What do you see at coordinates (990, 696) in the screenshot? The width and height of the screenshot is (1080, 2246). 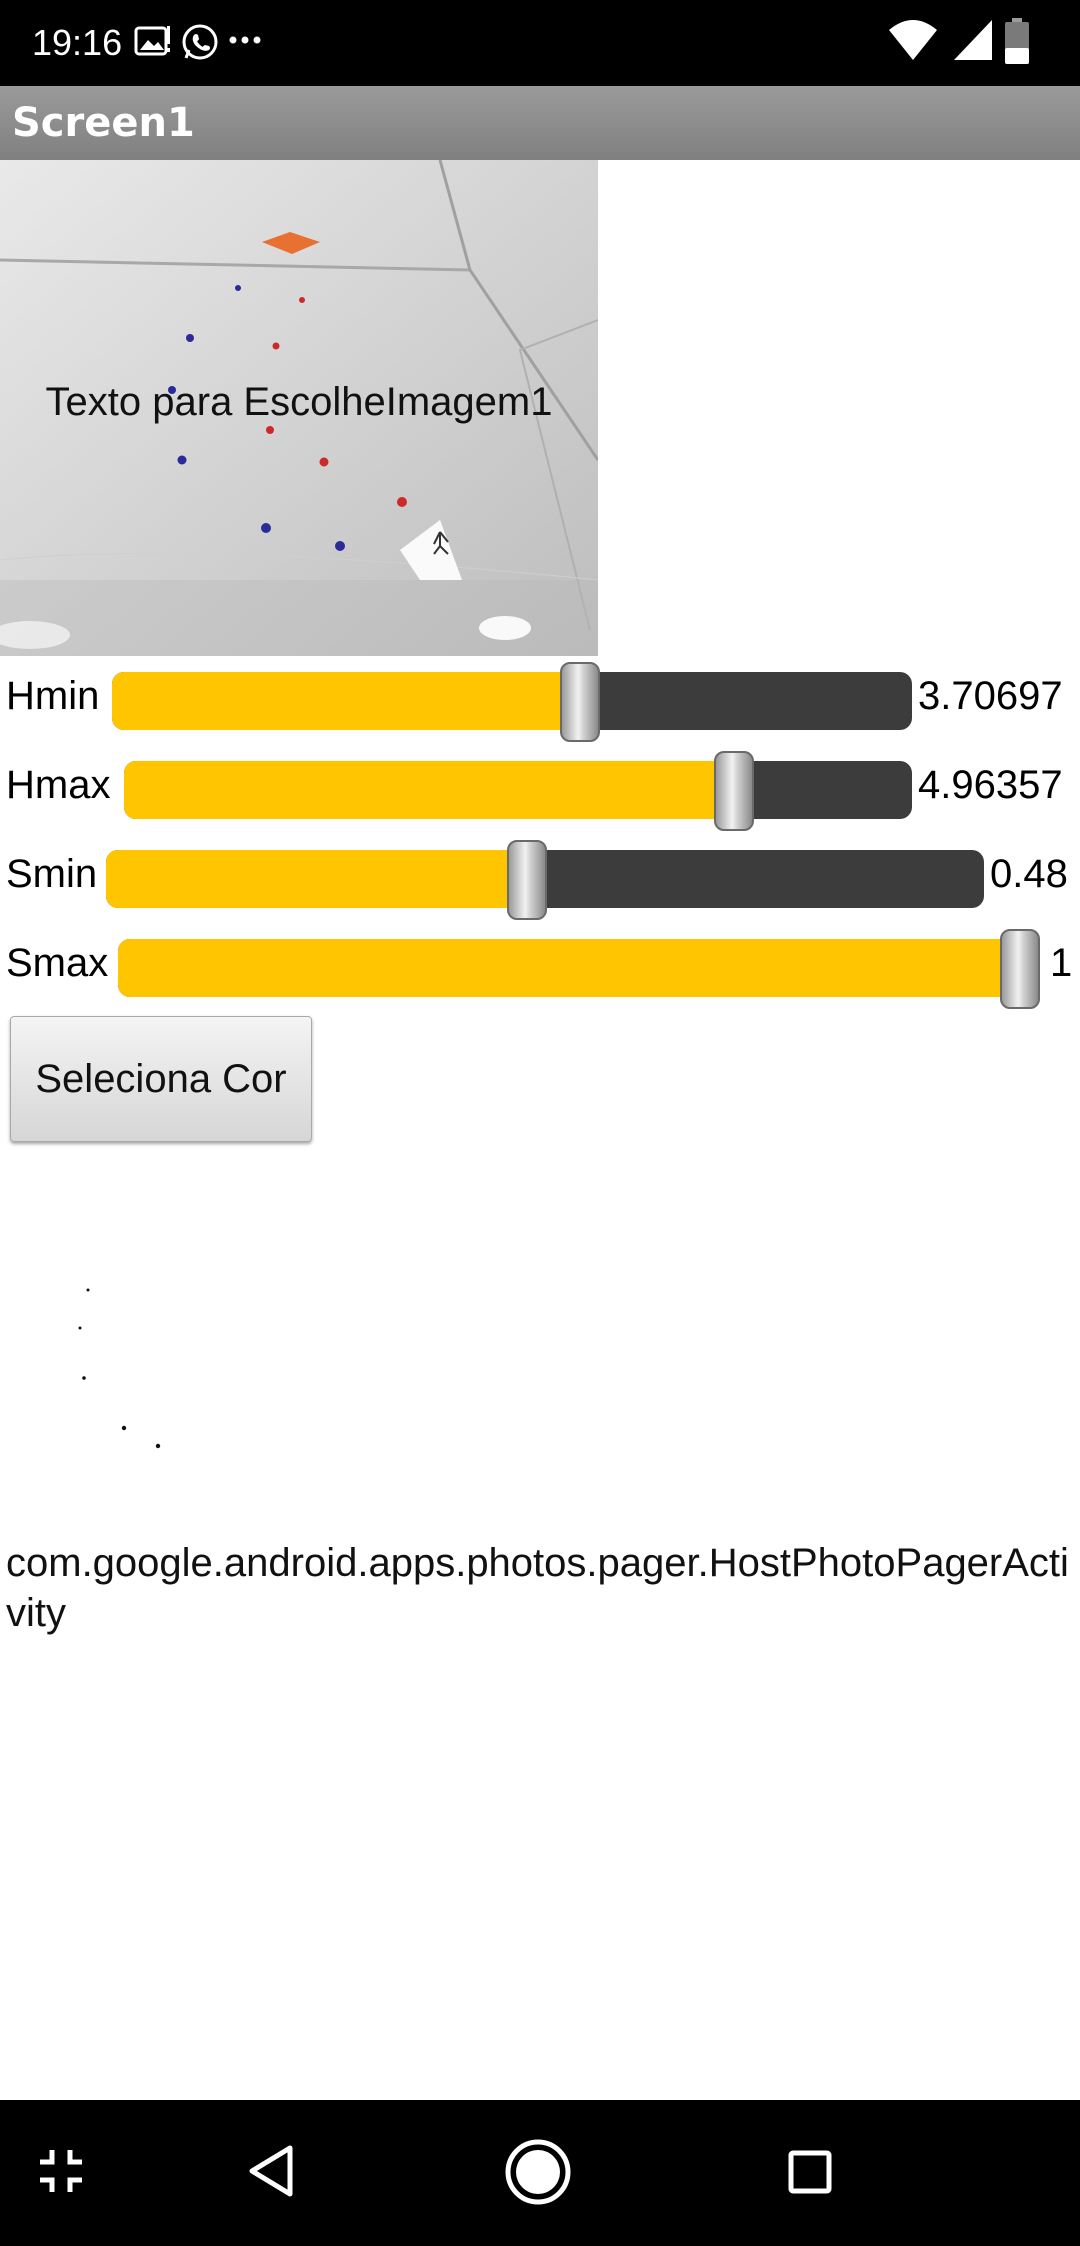 I see `slider-value-hmin: 3.70697` at bounding box center [990, 696].